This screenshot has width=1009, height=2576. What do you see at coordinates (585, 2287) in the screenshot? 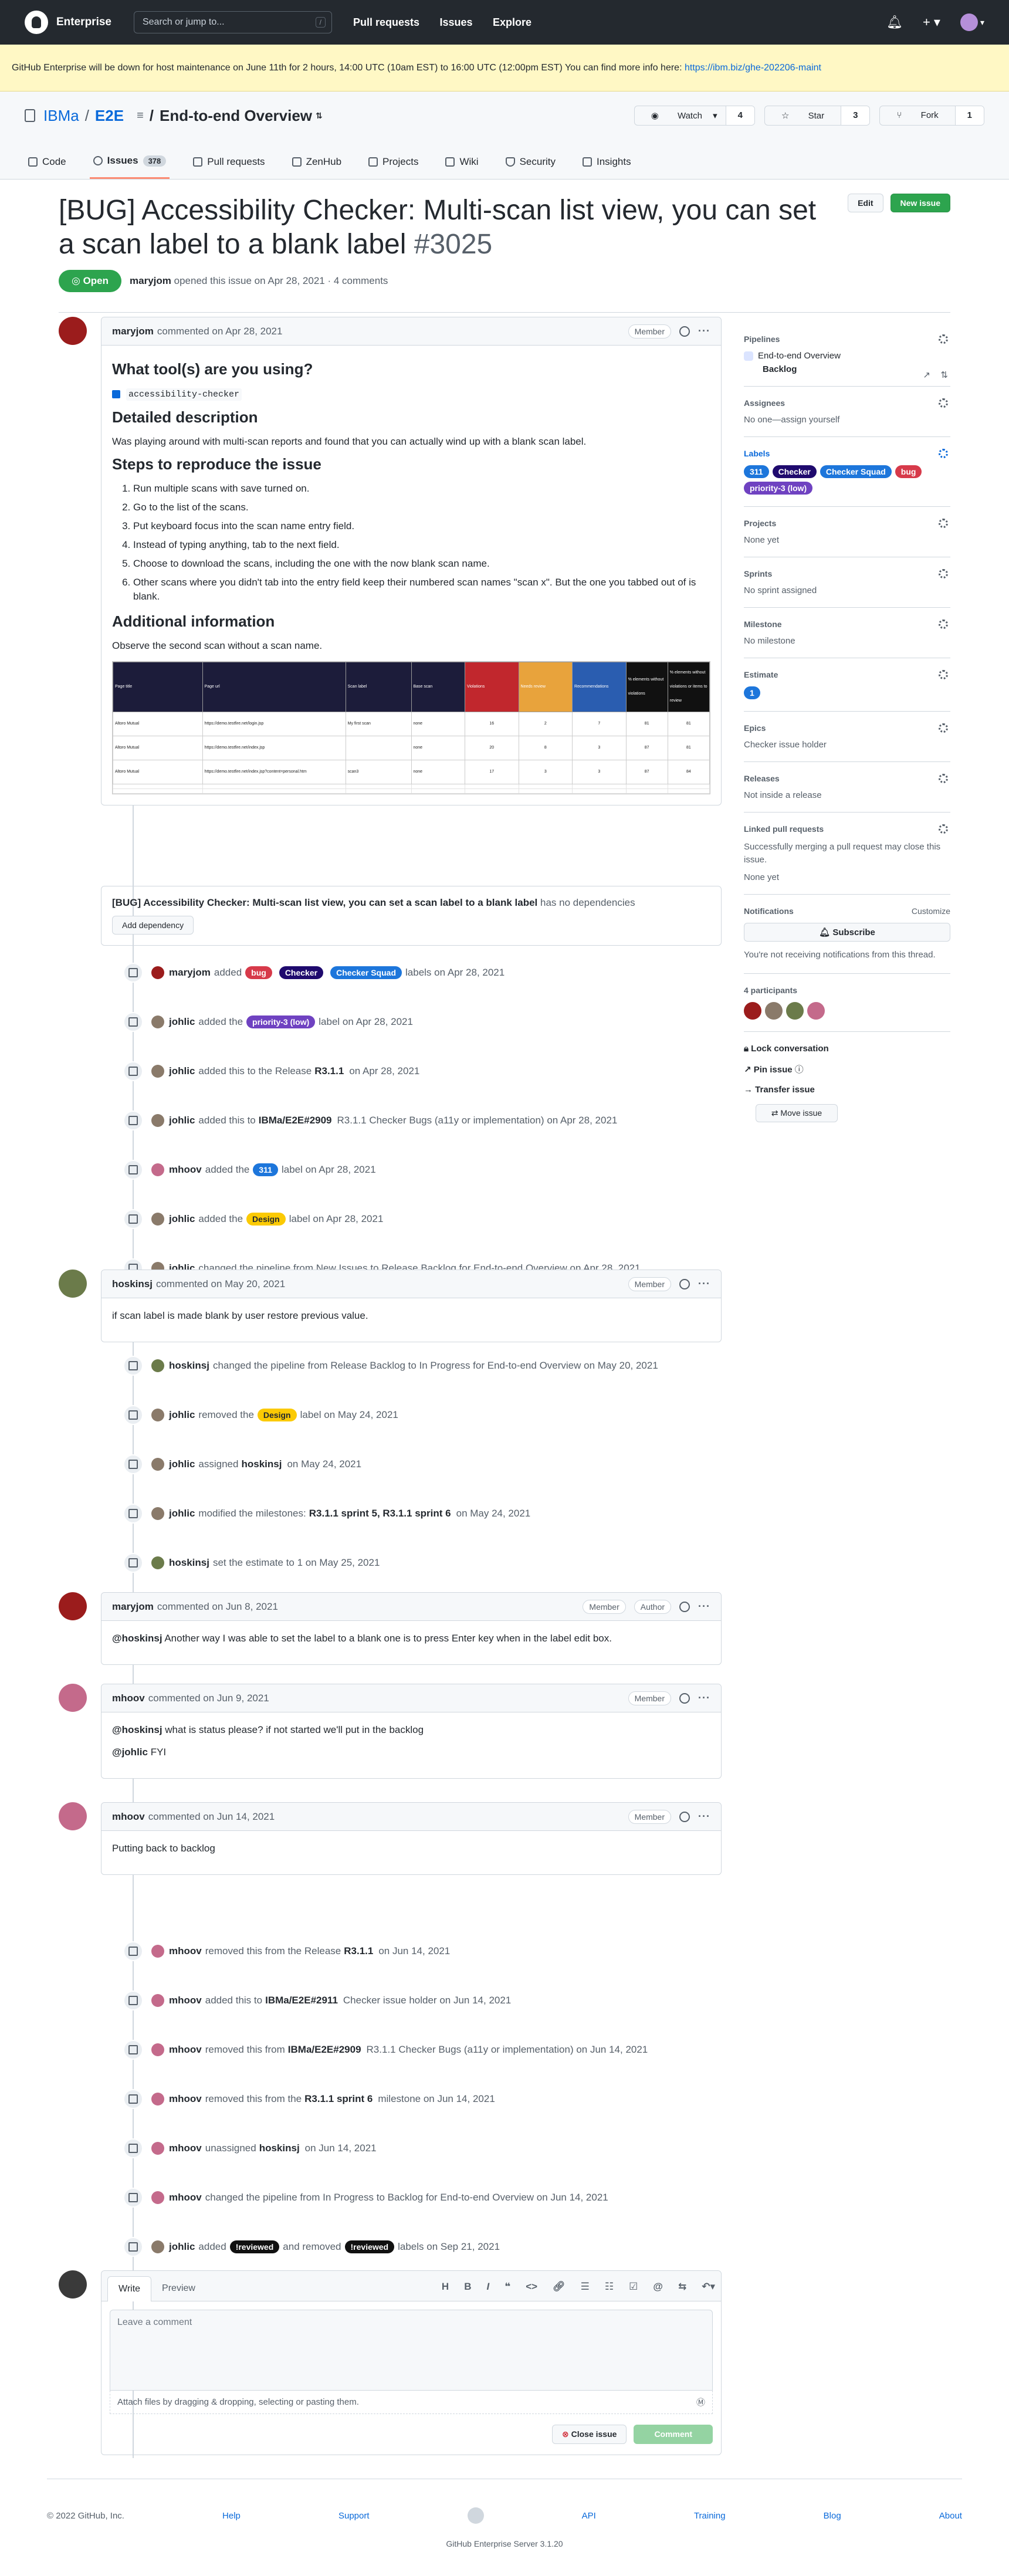
I see `unordered-list-icon: ☰` at bounding box center [585, 2287].